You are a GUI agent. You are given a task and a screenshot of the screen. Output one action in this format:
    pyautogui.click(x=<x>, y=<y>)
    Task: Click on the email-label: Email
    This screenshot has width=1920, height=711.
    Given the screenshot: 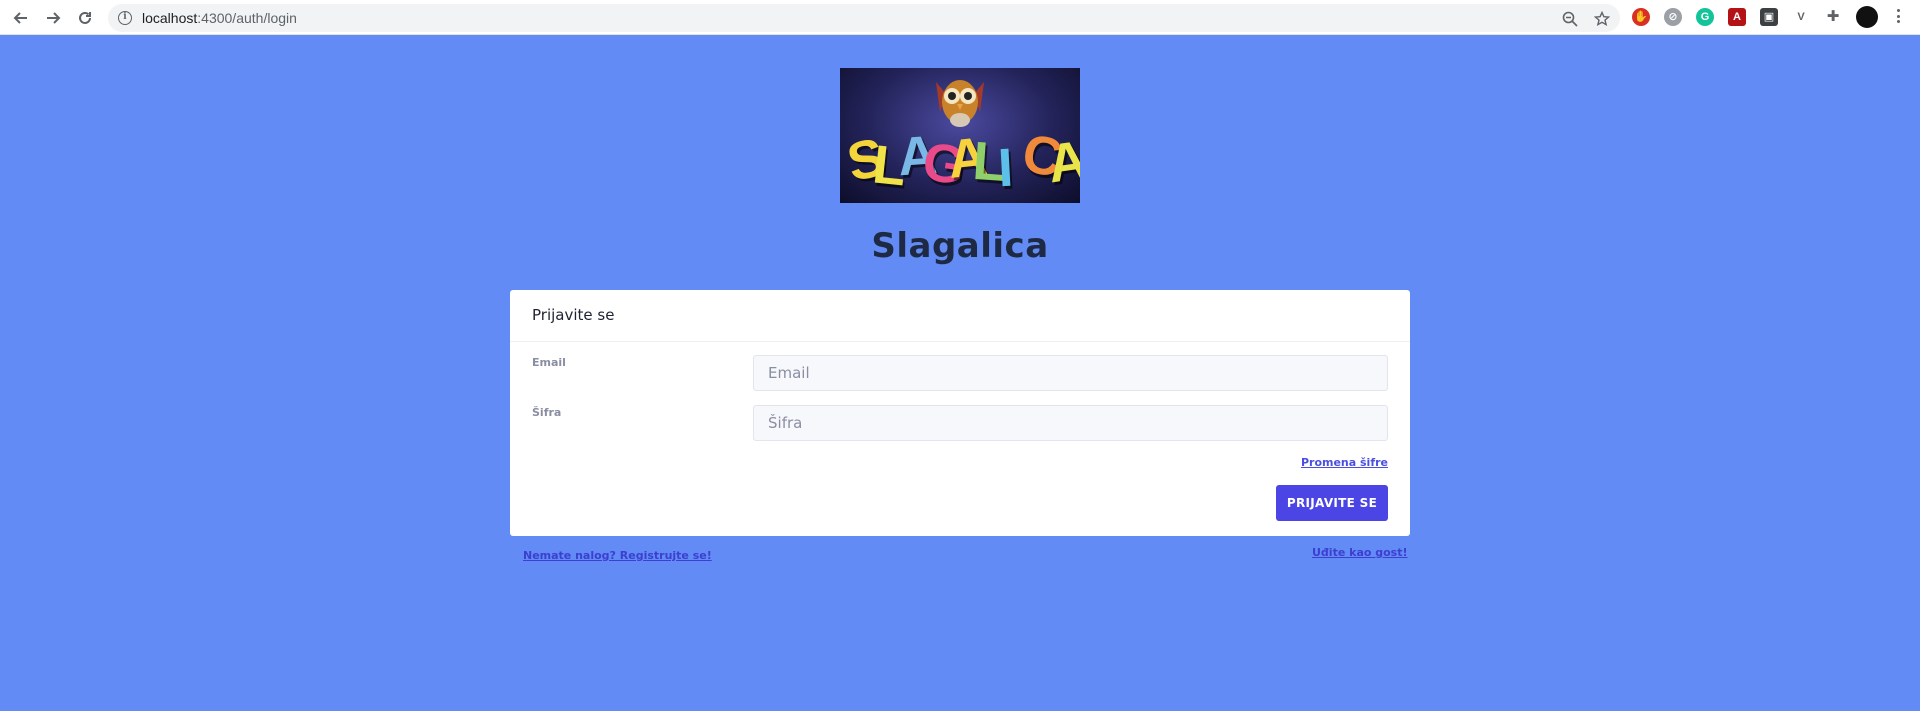 What is the action you would take?
    pyautogui.click(x=549, y=362)
    